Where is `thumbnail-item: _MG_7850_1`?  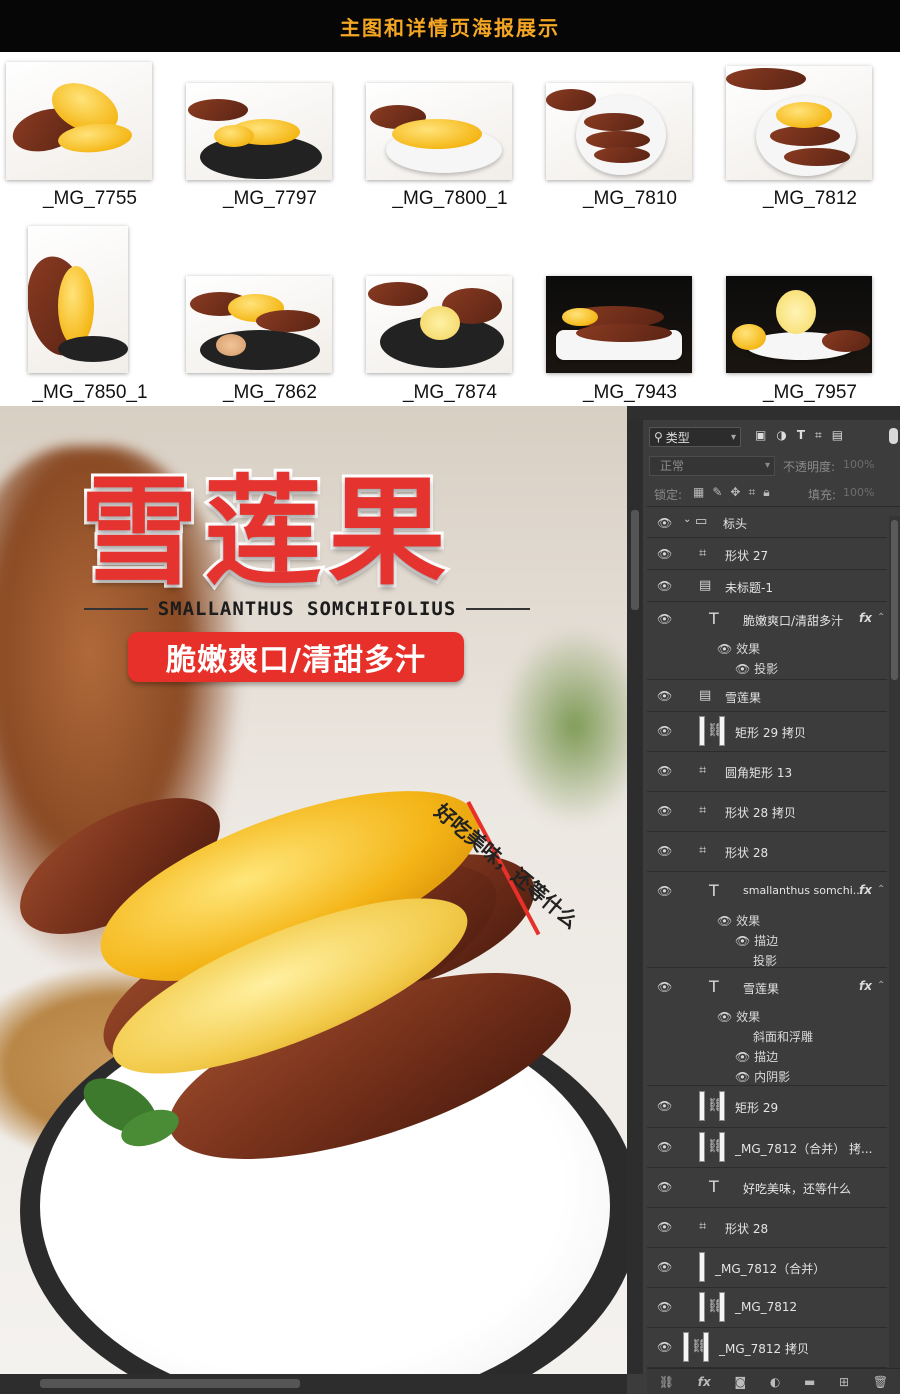
thumbnail-item: _MG_7850_1 is located at coordinates (90, 314).